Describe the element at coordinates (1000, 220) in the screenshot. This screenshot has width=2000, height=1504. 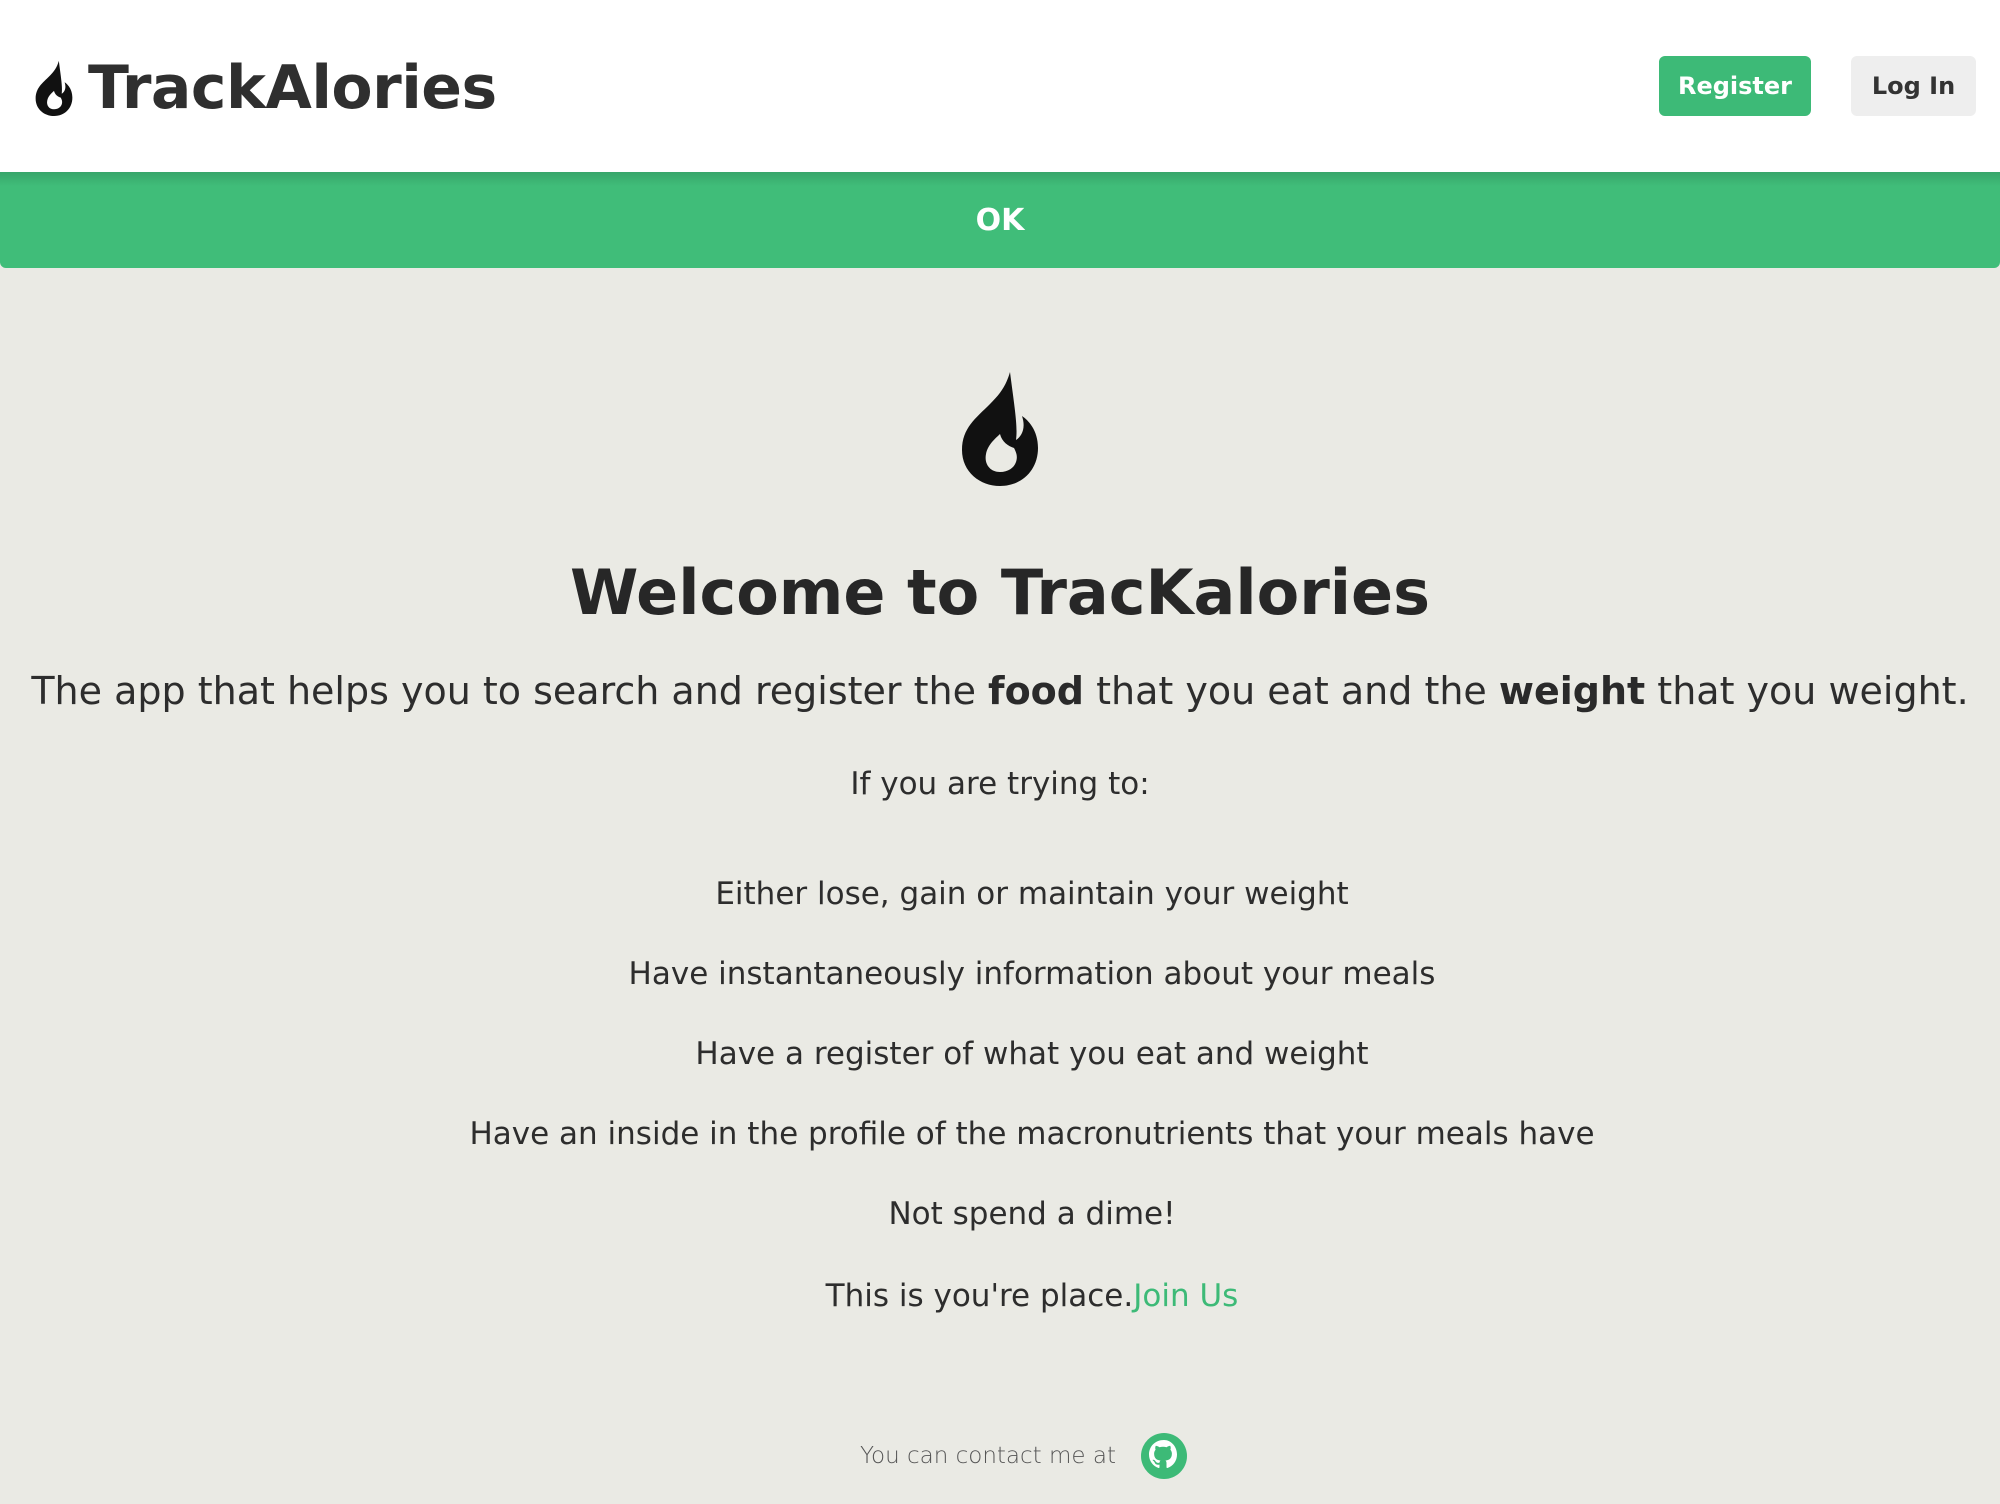
I see `ok-alert-button: OK` at that location.